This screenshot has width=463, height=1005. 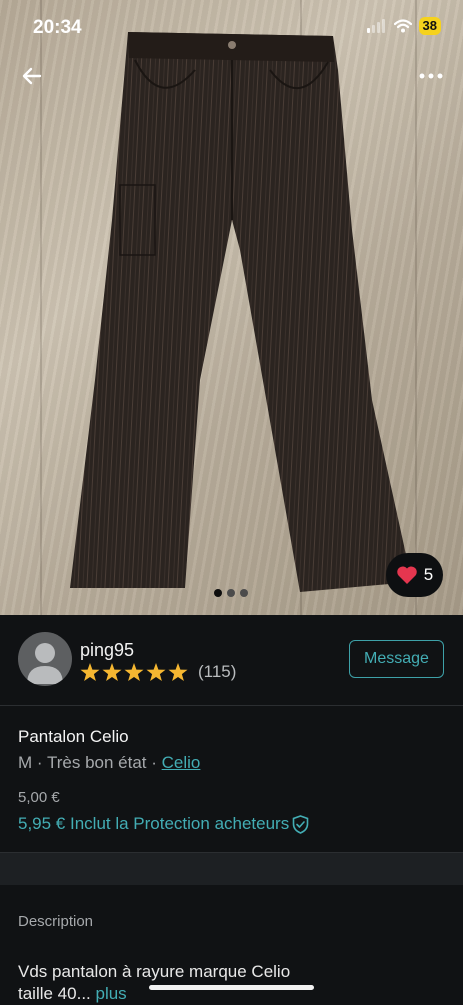 What do you see at coordinates (154, 971) in the screenshot?
I see `description-line: Vds pantalon à rayure marque Celio` at bounding box center [154, 971].